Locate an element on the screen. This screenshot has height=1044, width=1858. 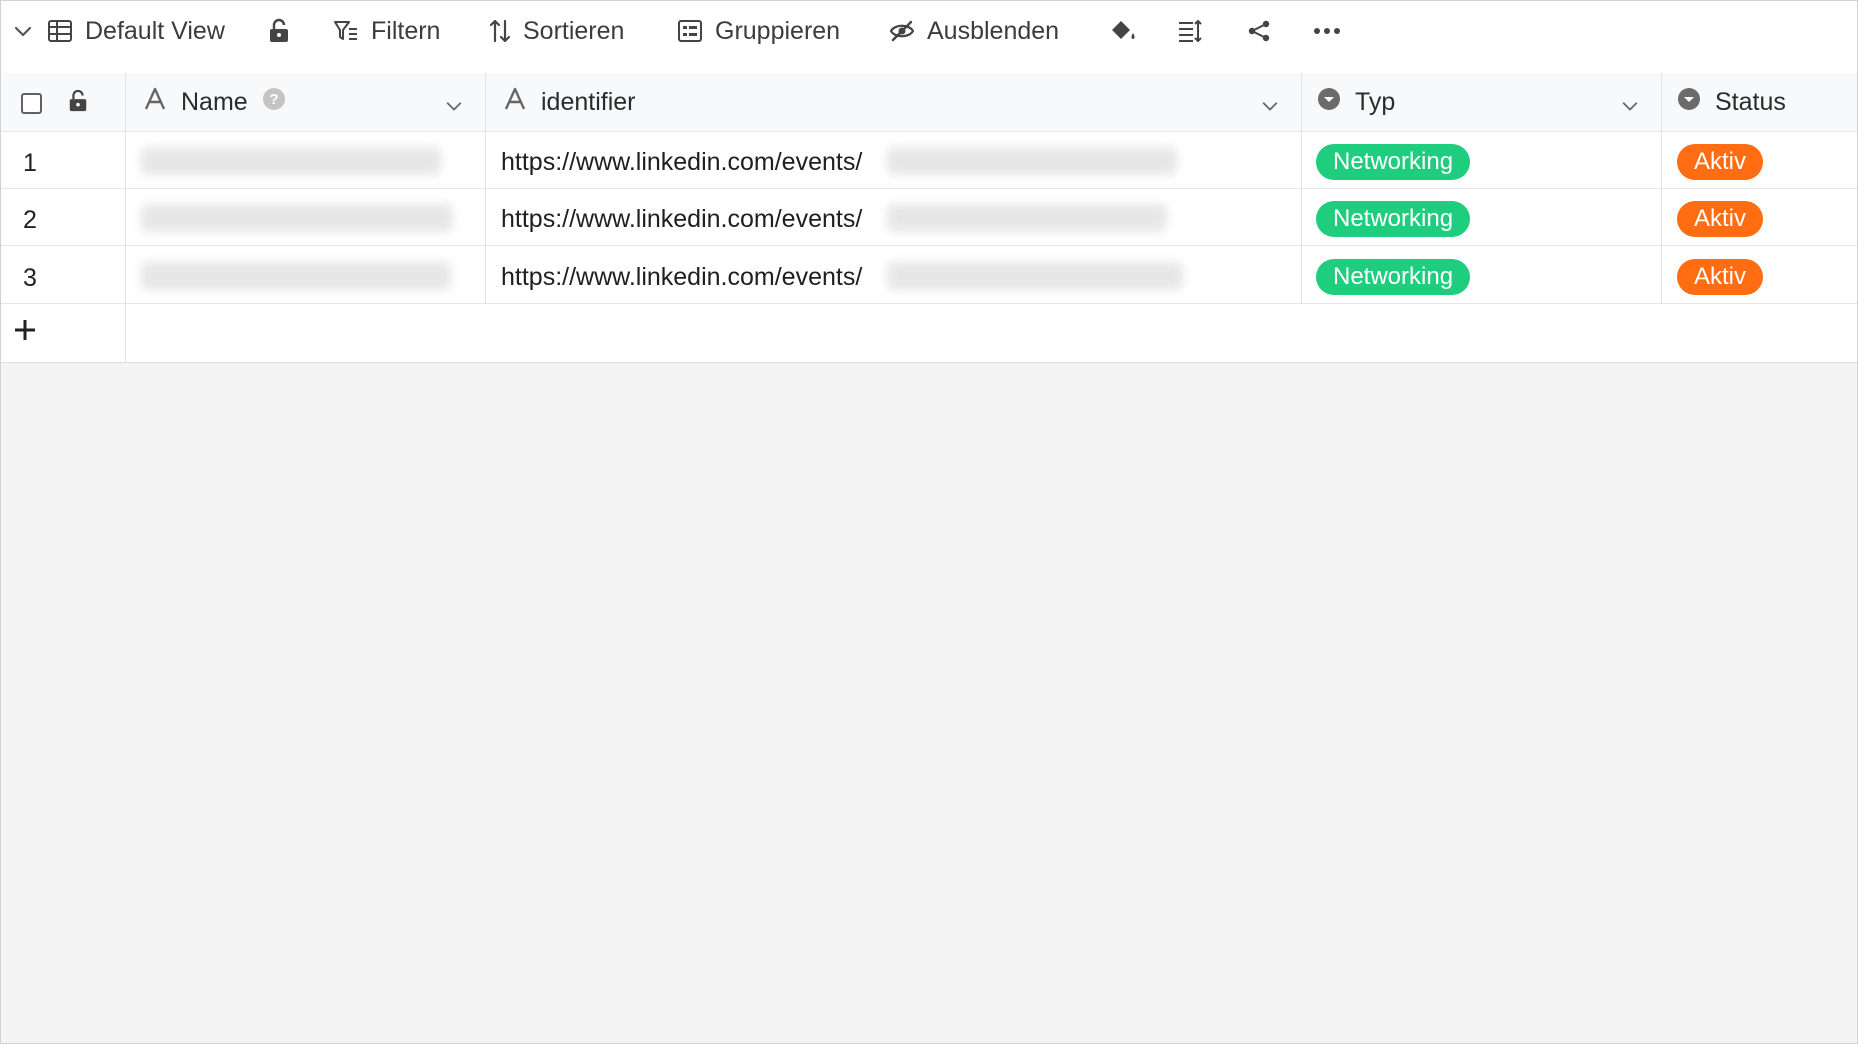
column-header-status: Status is located at coordinates (1760, 102).